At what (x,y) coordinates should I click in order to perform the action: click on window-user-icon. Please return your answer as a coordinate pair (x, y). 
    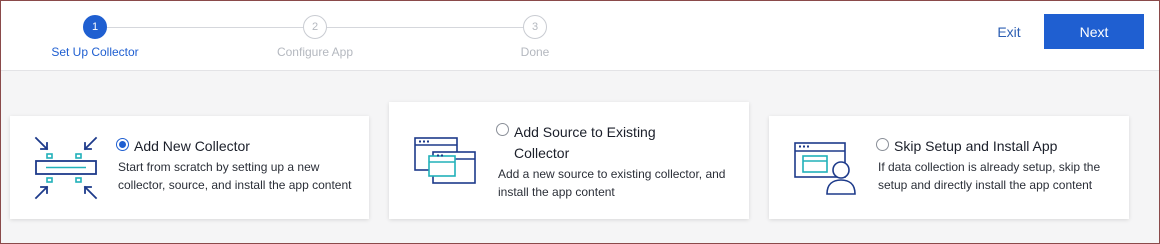
    Looking at the image, I should click on (825, 168).